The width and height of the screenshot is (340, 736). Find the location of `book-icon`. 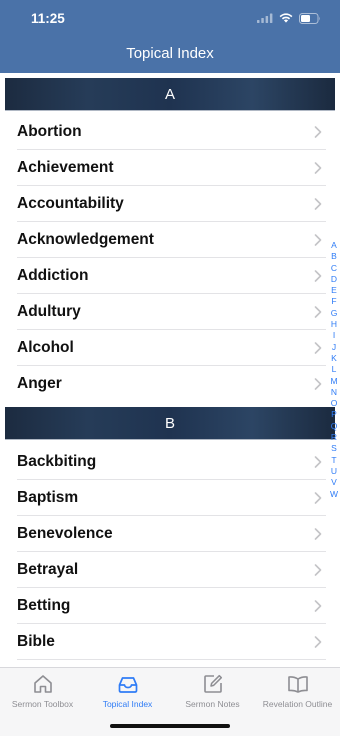

book-icon is located at coordinates (297, 684).